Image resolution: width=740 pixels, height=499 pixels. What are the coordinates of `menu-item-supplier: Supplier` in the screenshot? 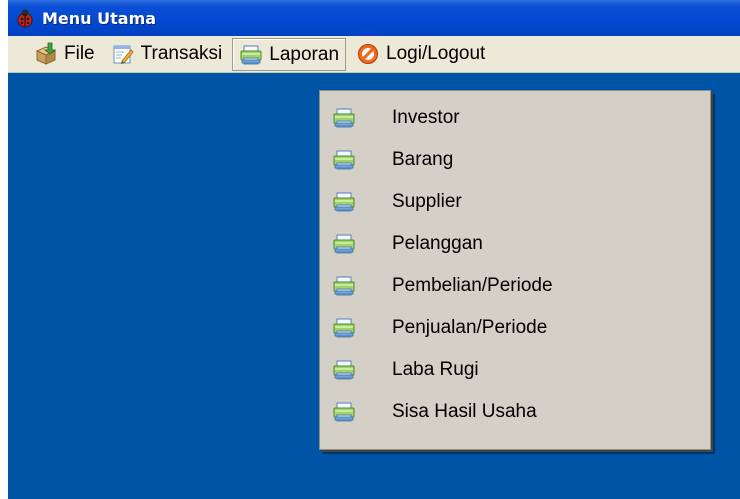 It's located at (515, 202).